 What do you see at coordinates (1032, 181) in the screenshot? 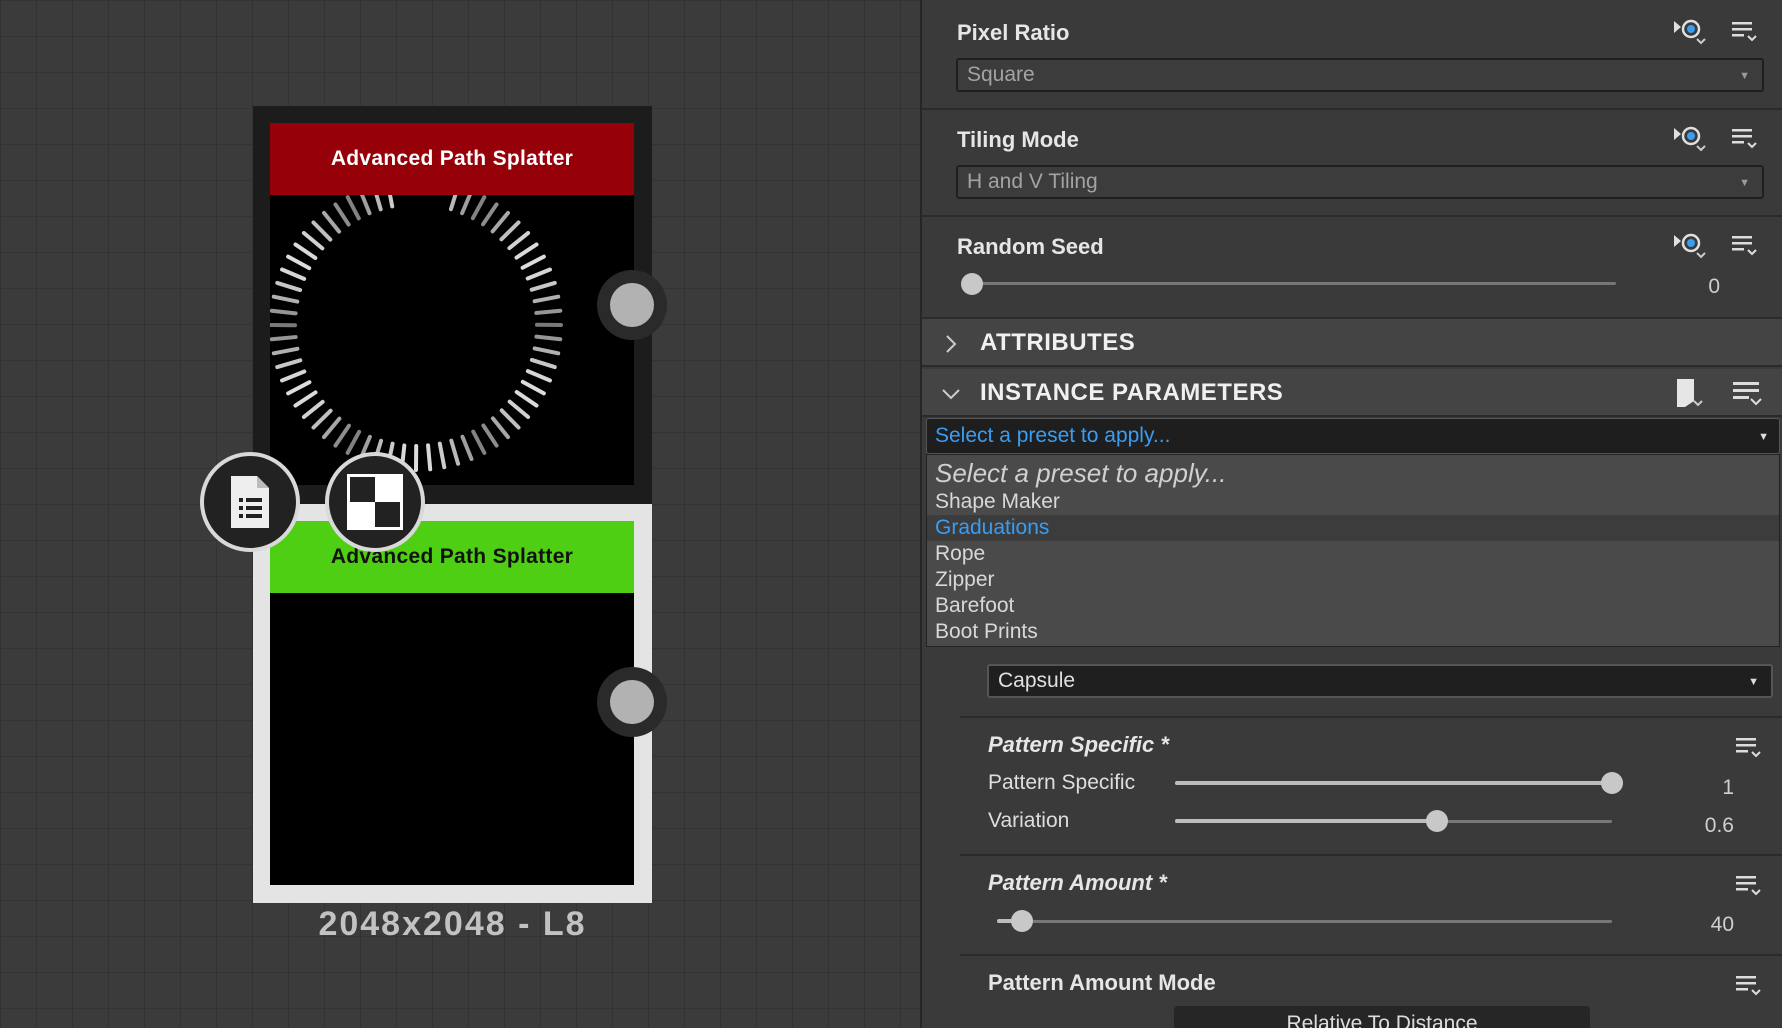
I see `tiling-mode-value: H and V Tiling` at bounding box center [1032, 181].